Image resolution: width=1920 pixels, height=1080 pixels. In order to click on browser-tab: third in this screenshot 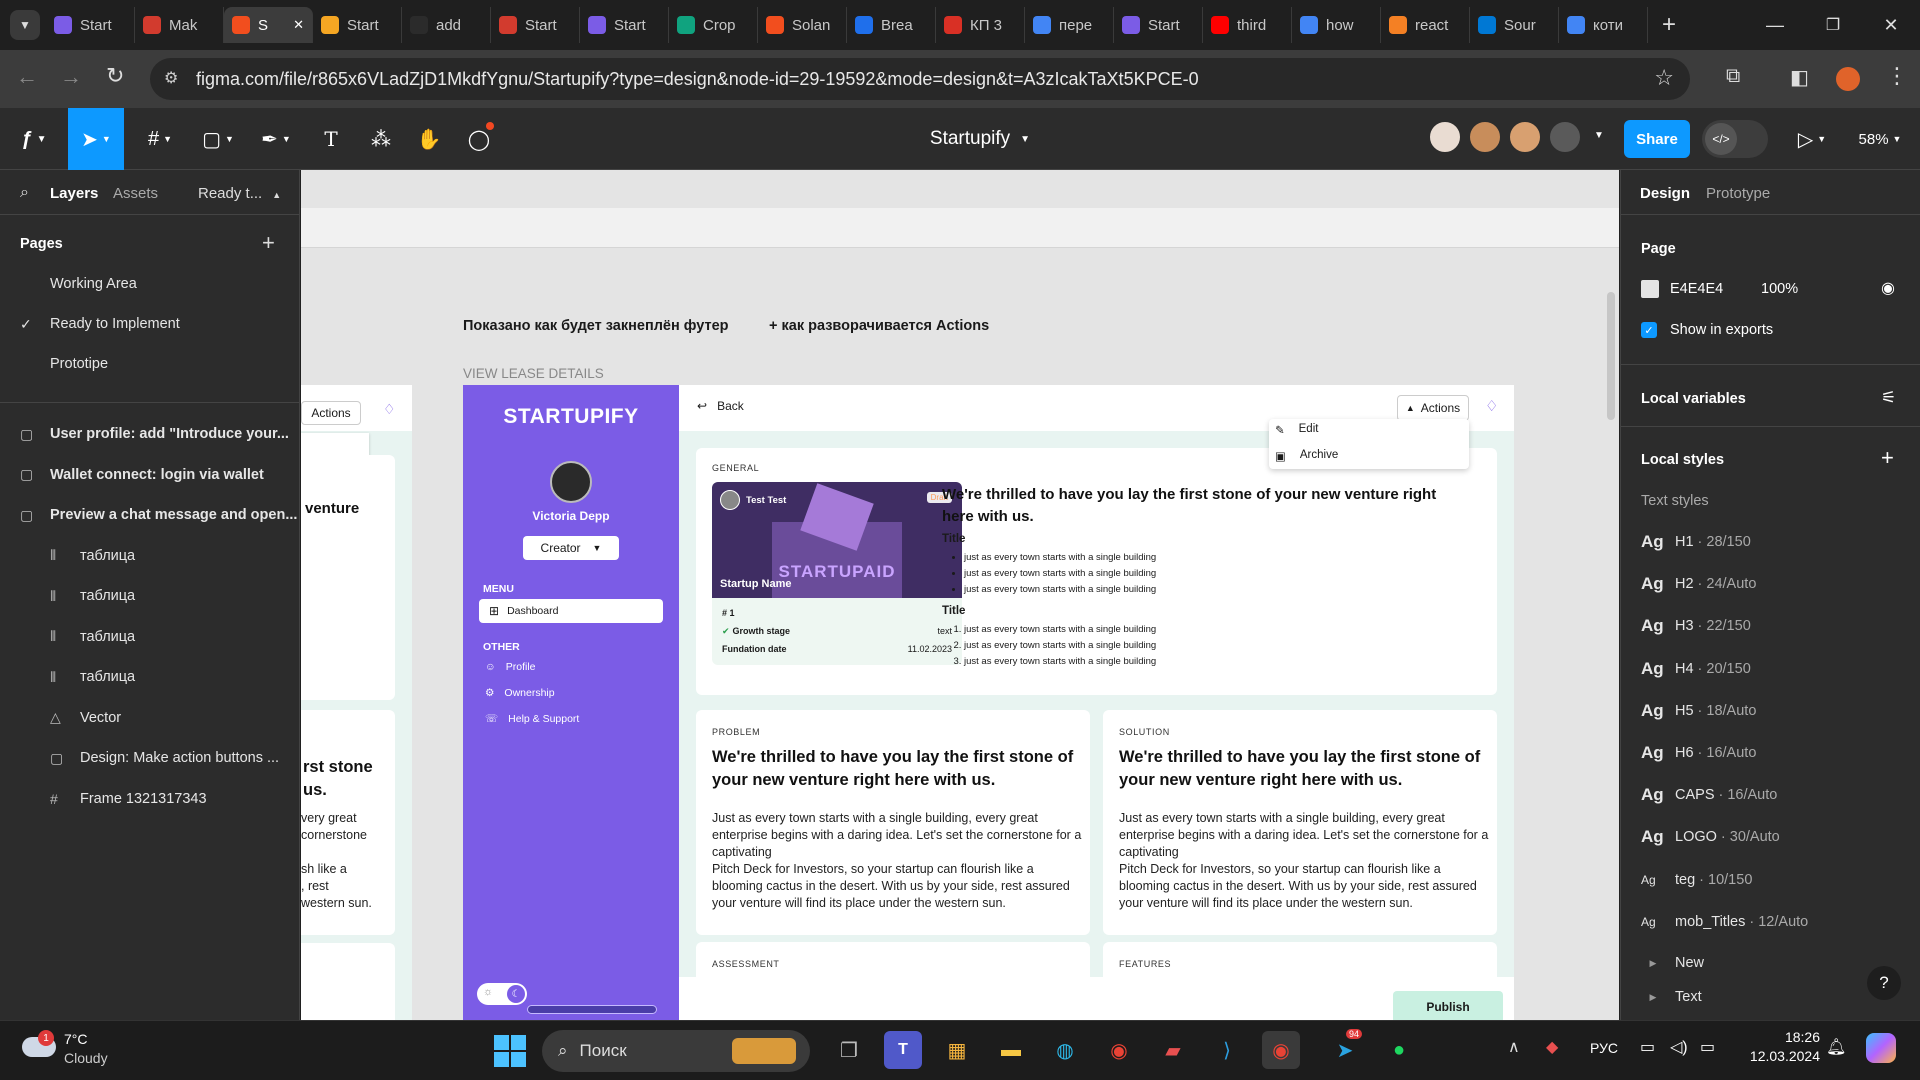, I will do `click(1247, 25)`.